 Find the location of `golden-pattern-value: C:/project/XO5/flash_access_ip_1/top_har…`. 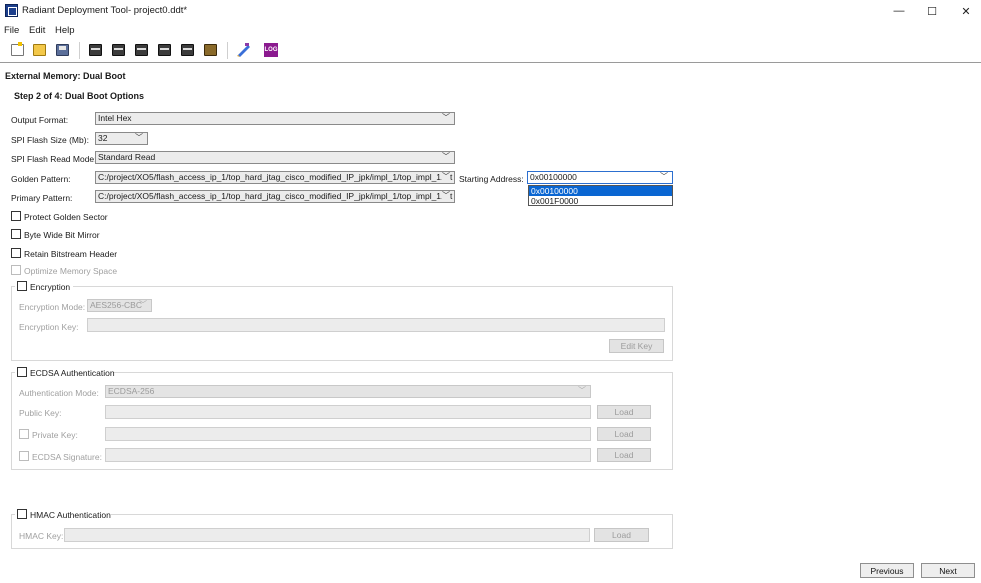

golden-pattern-value: C:/project/XO5/flash_access_ip_1/top_har… is located at coordinates (275, 177).